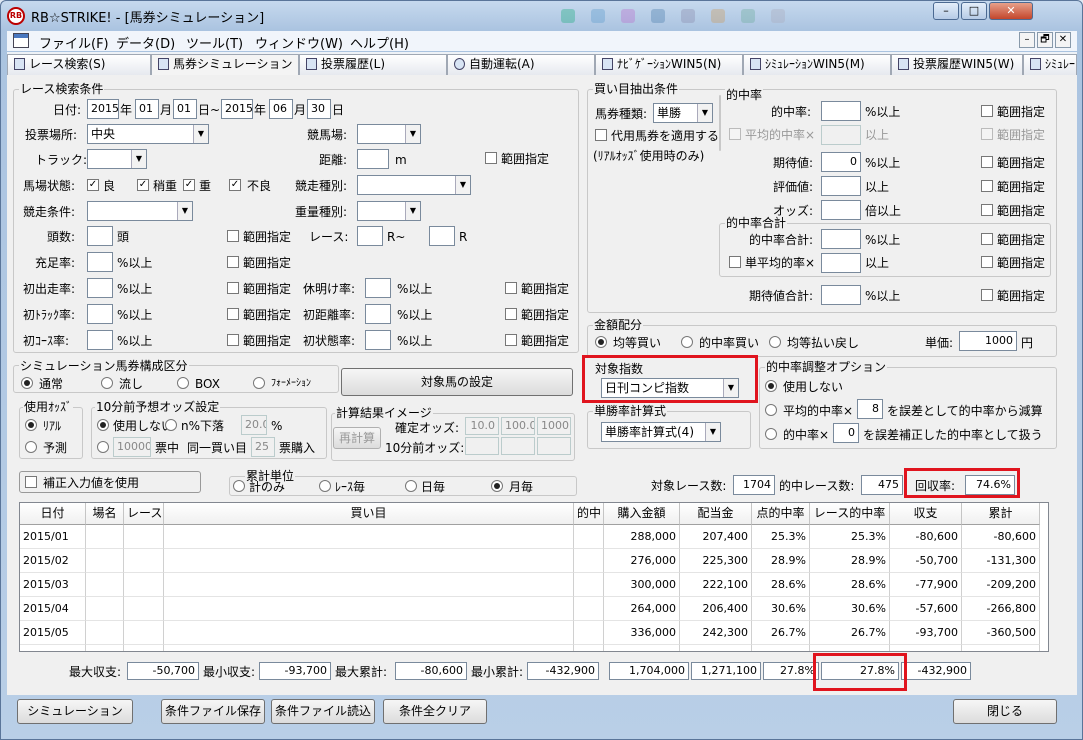 This screenshot has height=740, width=1083. Describe the element at coordinates (74, 42) in the screenshot. I see `menu-file: ファイル(F)` at that location.